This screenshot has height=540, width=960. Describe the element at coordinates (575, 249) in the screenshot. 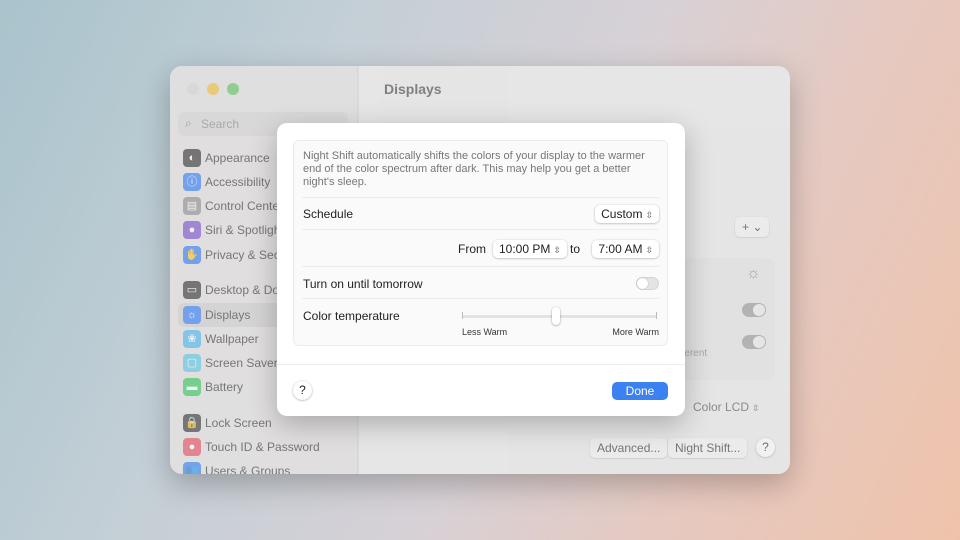

I see `to-label: to` at that location.